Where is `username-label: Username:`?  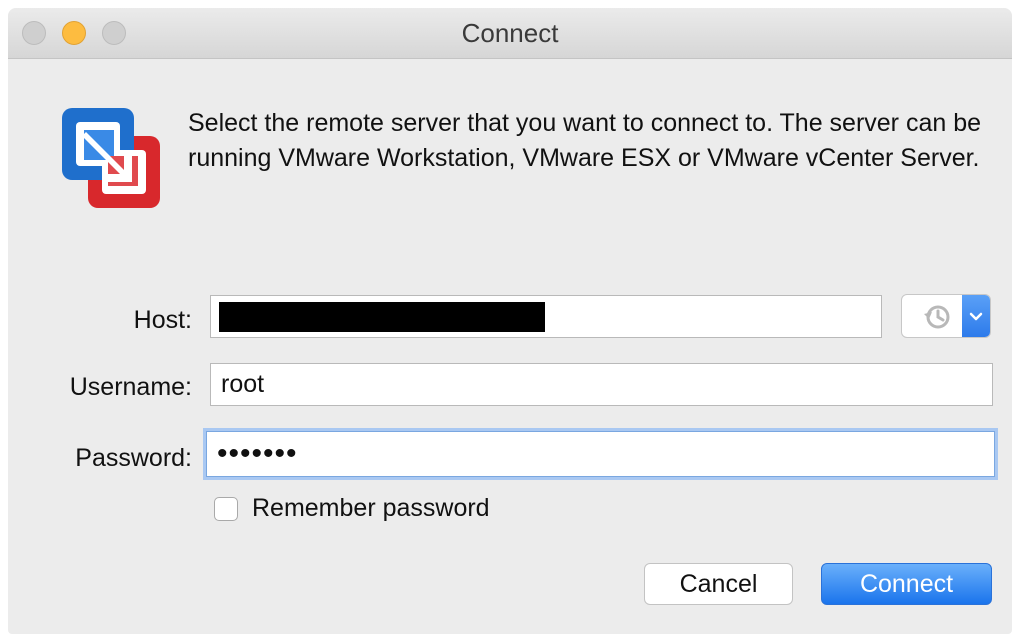 username-label: Username: is located at coordinates (130, 387).